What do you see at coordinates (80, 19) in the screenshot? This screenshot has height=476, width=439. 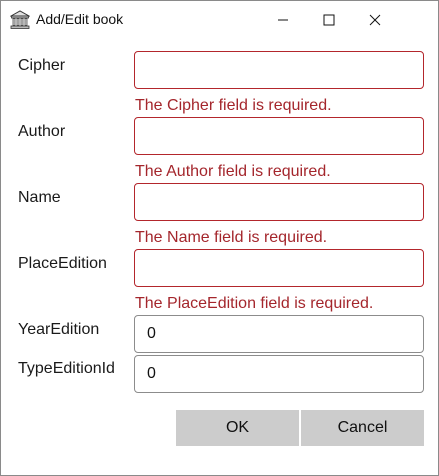 I see `window-title: Add/Edit book` at bounding box center [80, 19].